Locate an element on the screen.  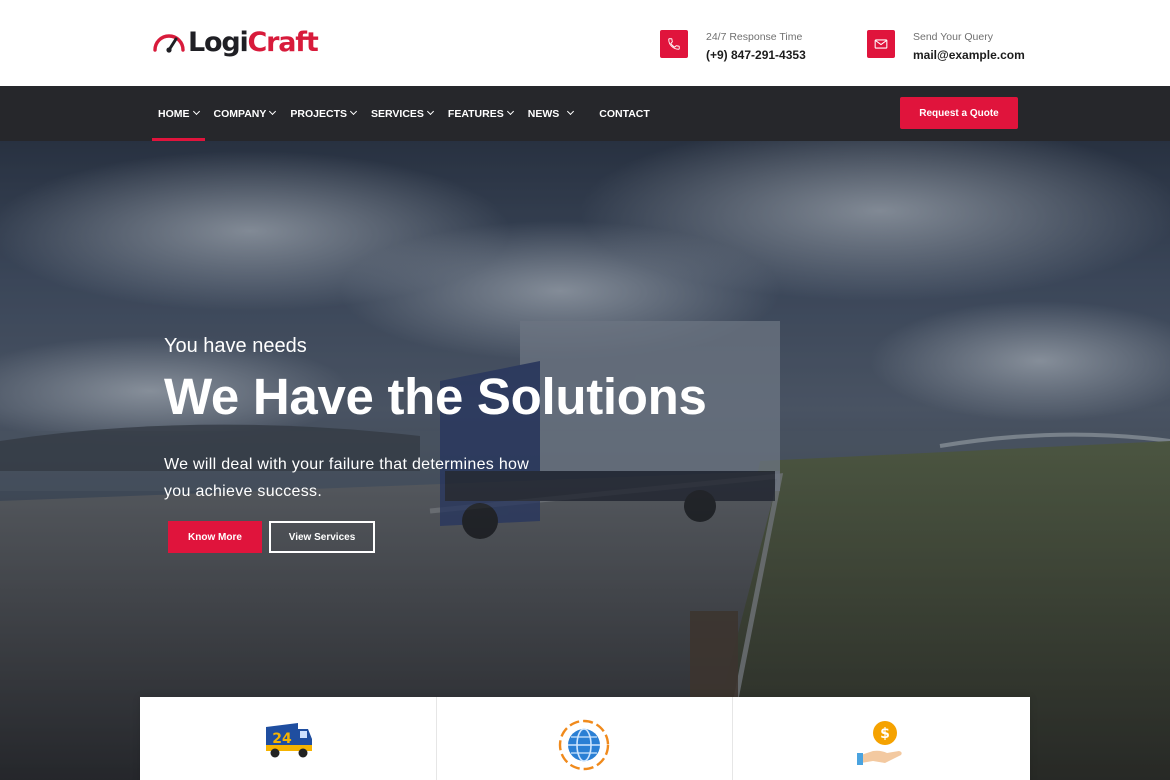
money-hand-icon: $ is located at coordinates (880, 743).